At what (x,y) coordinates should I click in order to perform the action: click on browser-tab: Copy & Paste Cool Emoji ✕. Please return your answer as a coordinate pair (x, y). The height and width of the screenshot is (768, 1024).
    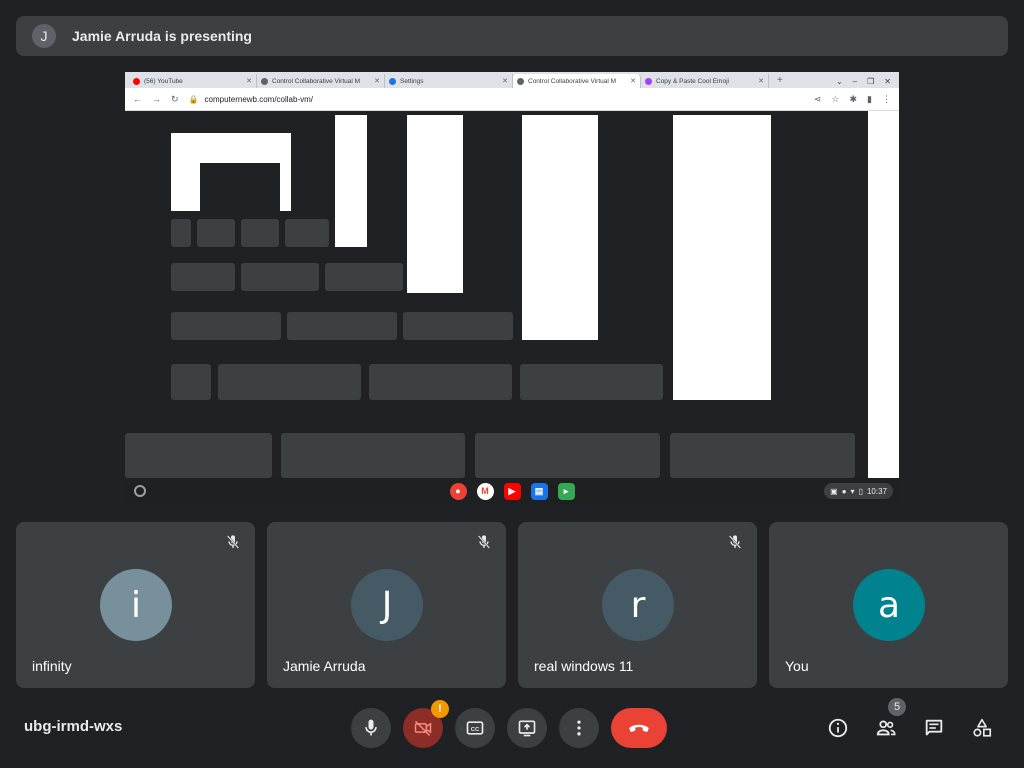
    Looking at the image, I should click on (705, 81).